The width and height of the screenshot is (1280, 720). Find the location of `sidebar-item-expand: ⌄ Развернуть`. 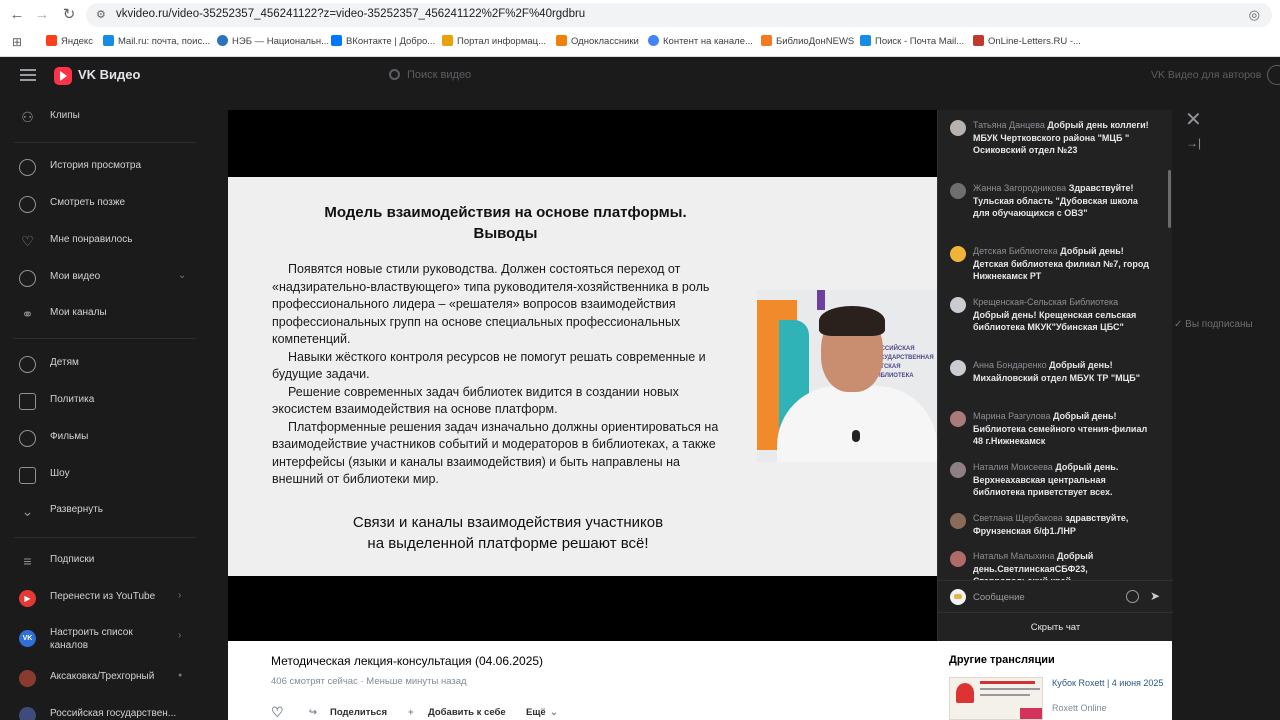

sidebar-item-expand: ⌄ Развернуть is located at coordinates (100, 511).